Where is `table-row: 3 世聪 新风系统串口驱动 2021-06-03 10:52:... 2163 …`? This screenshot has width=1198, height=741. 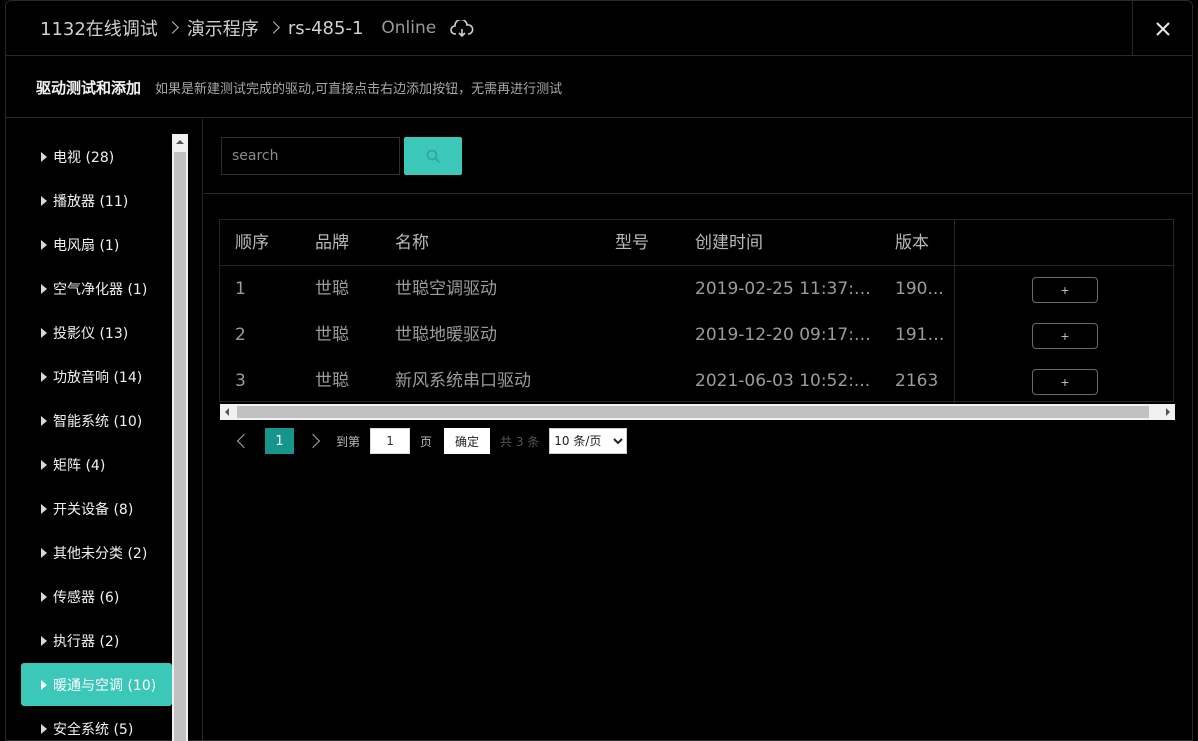
table-row: 3 世聪 新风系统串口驱动 2021-06-03 10:52:... 2163 … is located at coordinates (697, 381).